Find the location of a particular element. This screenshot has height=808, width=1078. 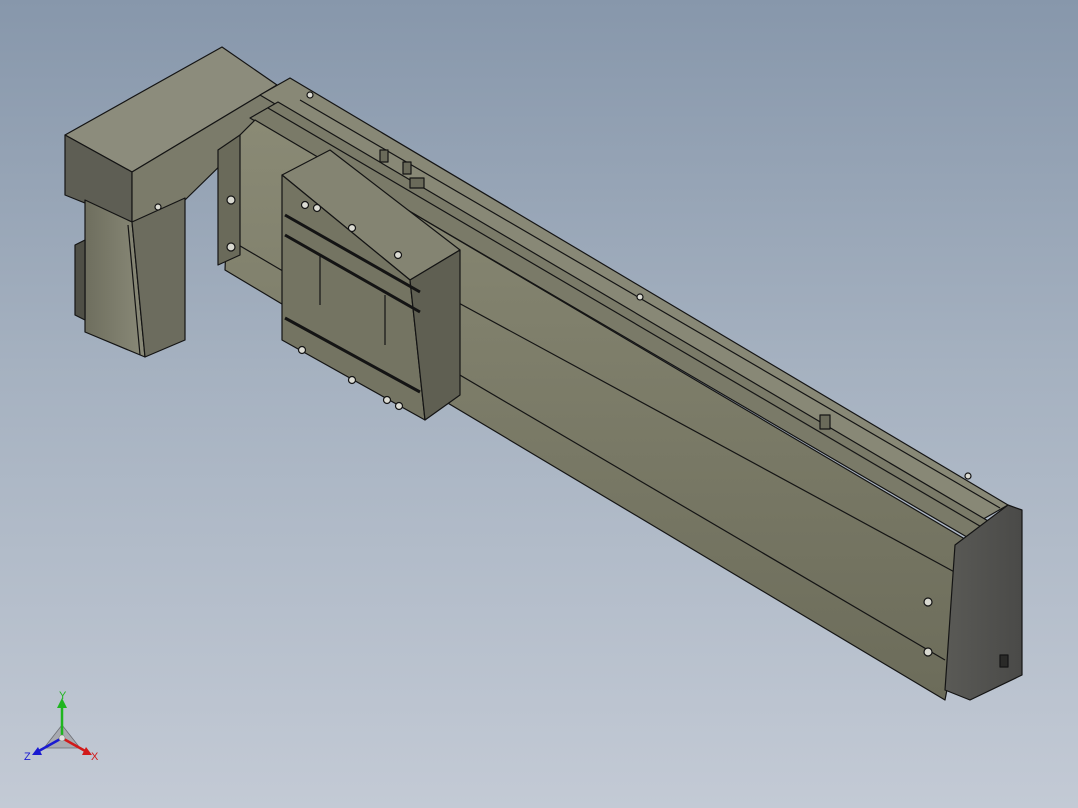

motor-connector is located at coordinates (80, 280).